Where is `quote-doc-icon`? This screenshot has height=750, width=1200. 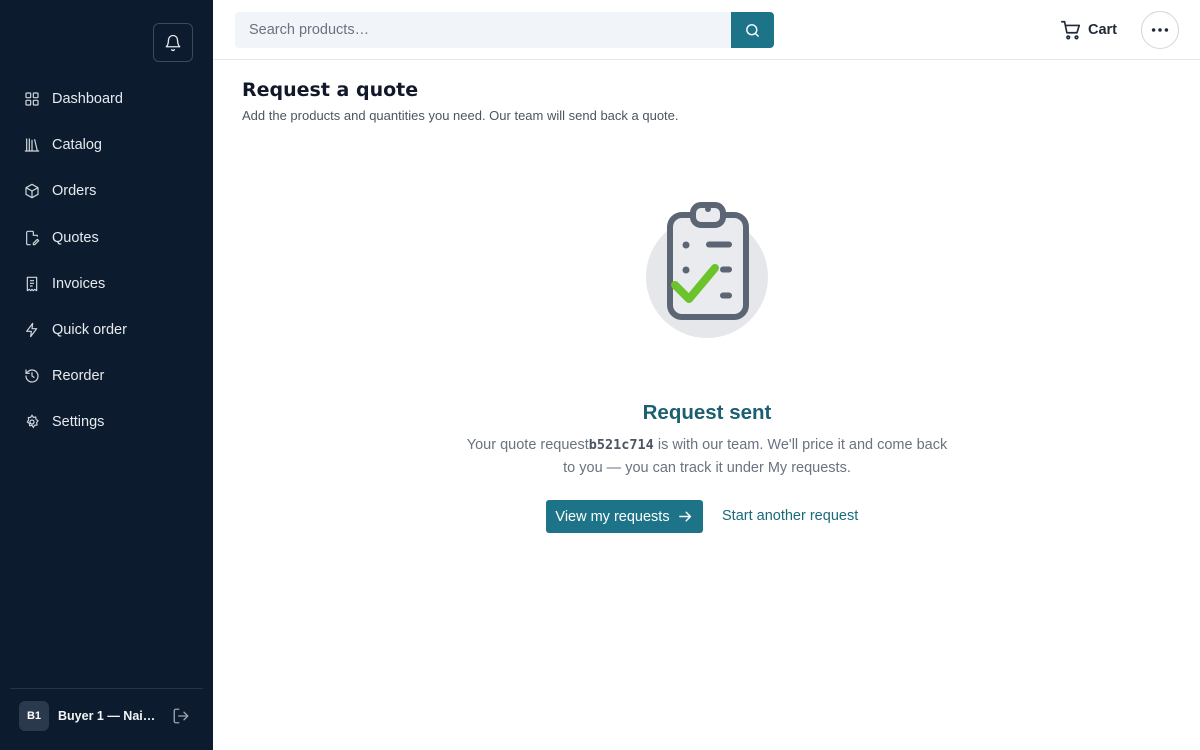 quote-doc-icon is located at coordinates (32, 238).